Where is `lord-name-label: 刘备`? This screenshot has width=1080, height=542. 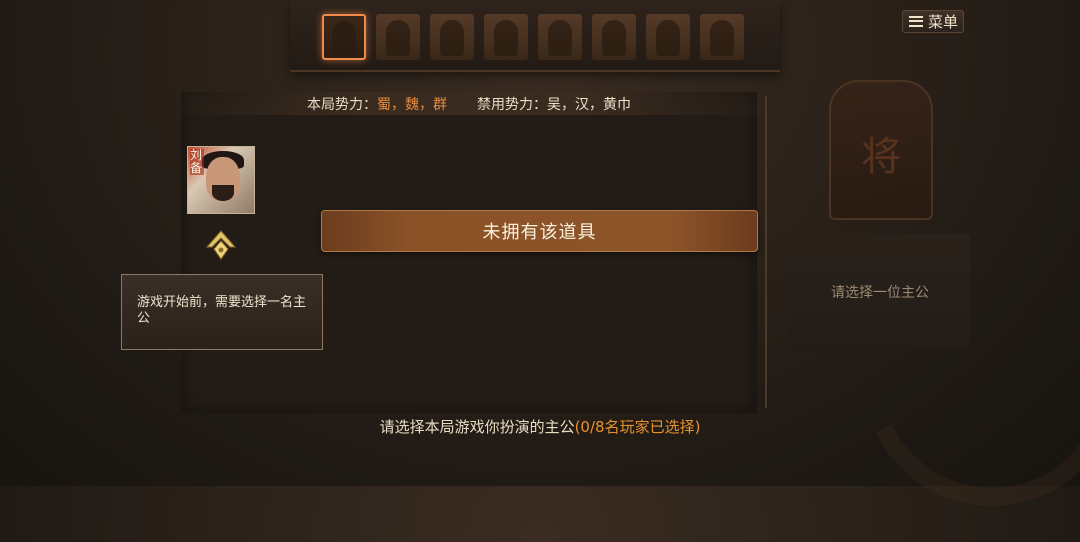 lord-name-label: 刘备 is located at coordinates (197, 161).